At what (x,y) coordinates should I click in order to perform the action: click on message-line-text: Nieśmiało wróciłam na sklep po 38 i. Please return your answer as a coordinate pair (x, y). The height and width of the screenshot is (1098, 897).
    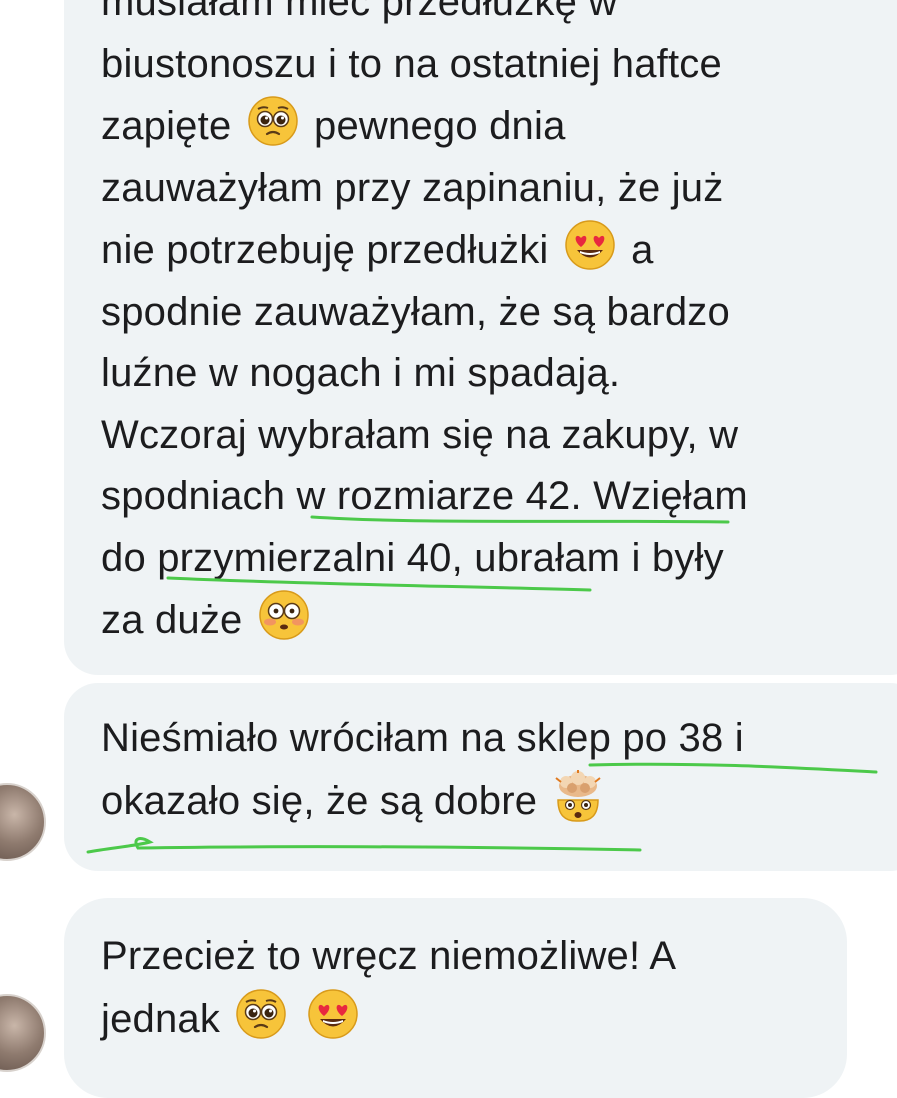
    Looking at the image, I should click on (422, 738).